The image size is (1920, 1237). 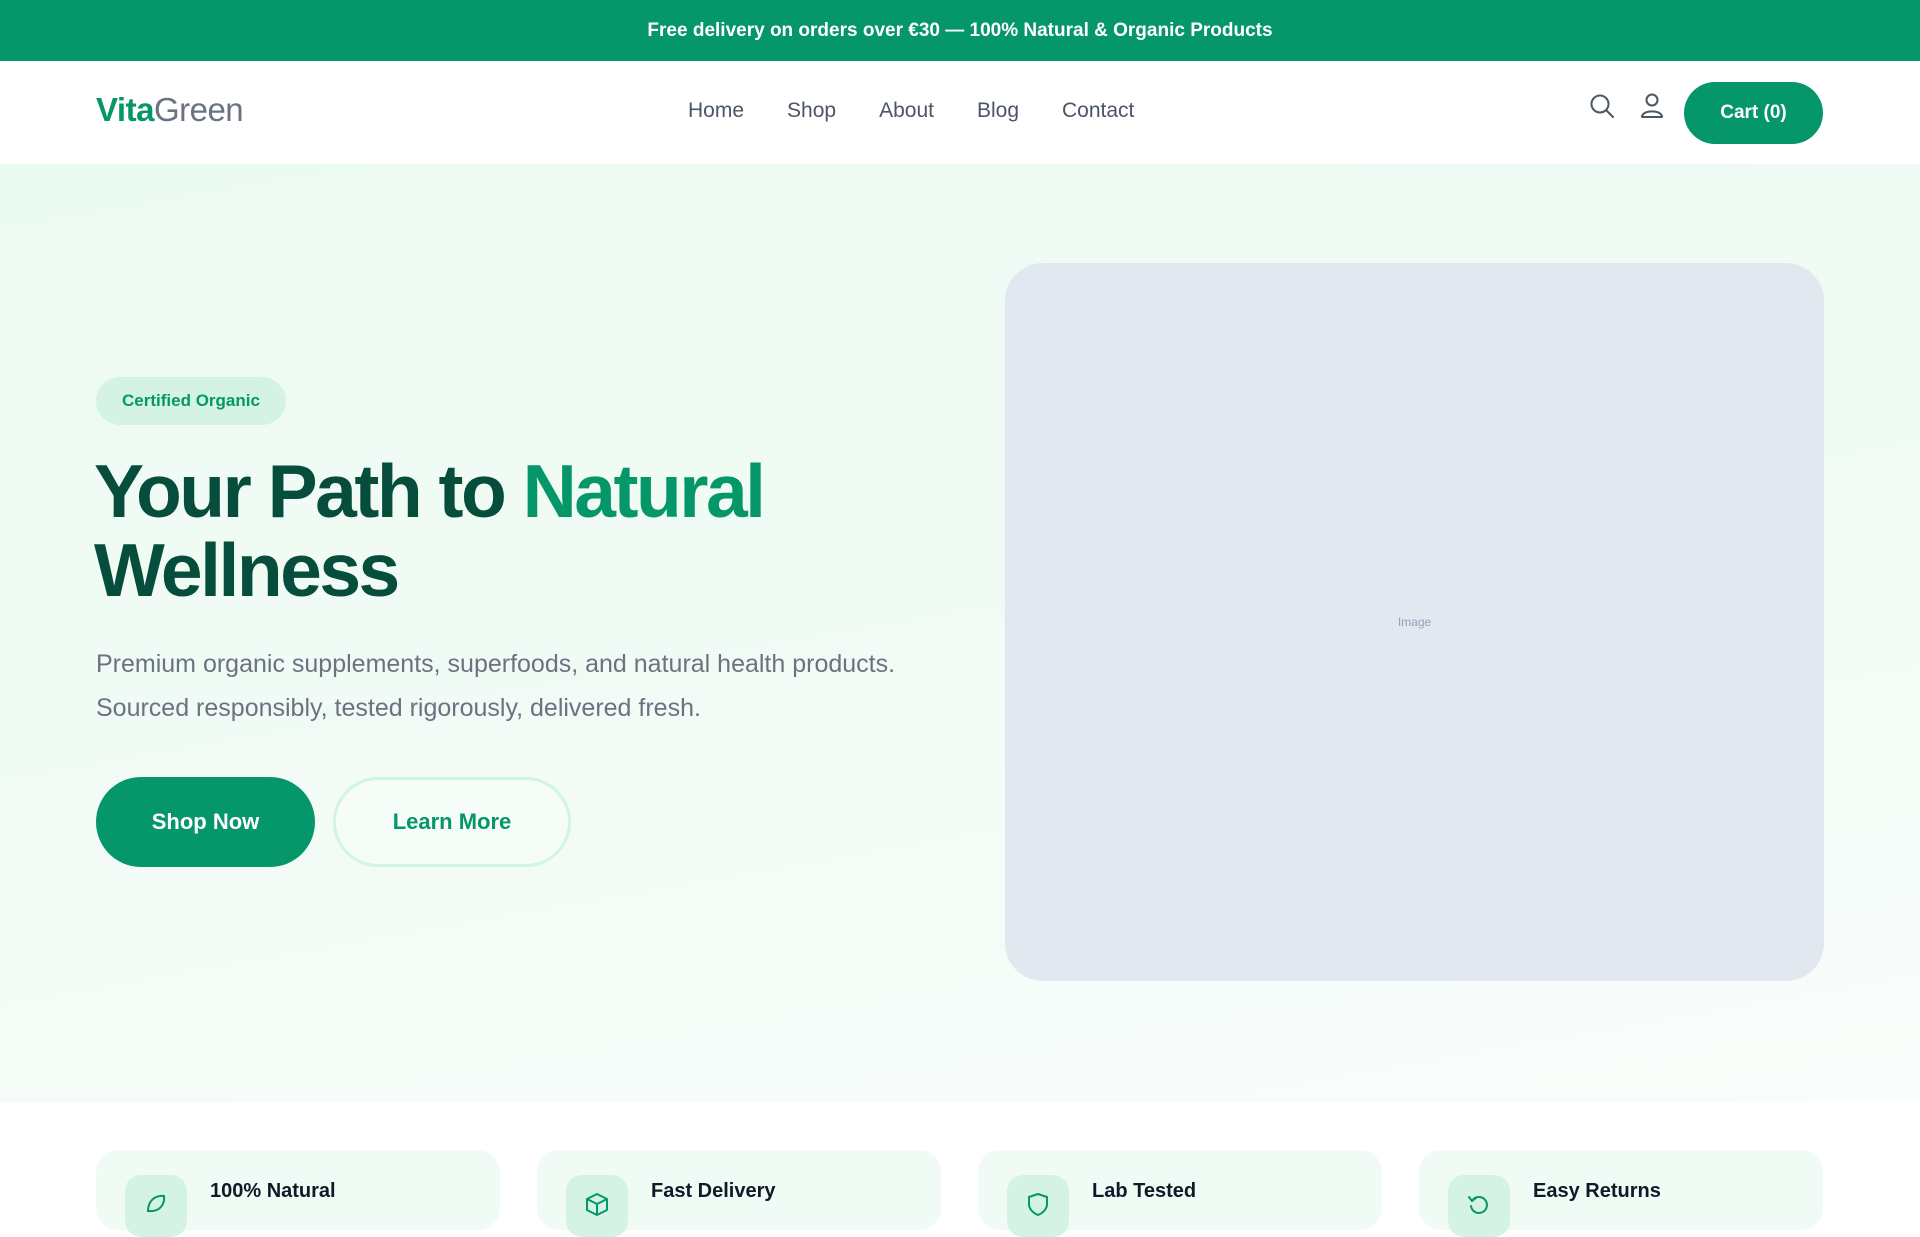 I want to click on feature-card-natural: 100% Natural, so click(x=298, y=1193).